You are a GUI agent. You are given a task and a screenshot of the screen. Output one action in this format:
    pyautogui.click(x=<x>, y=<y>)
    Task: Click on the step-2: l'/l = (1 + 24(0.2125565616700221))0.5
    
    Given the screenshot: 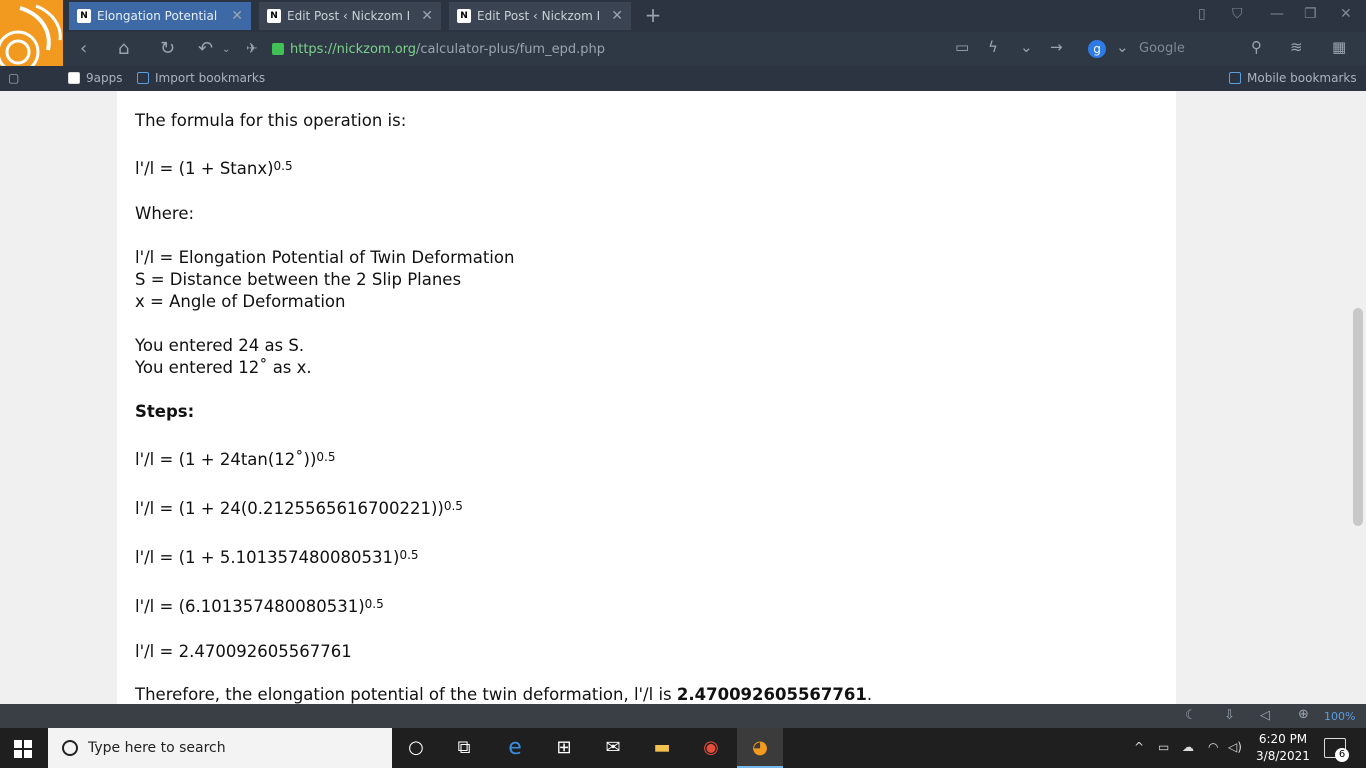 What is the action you would take?
    pyautogui.click(x=299, y=508)
    